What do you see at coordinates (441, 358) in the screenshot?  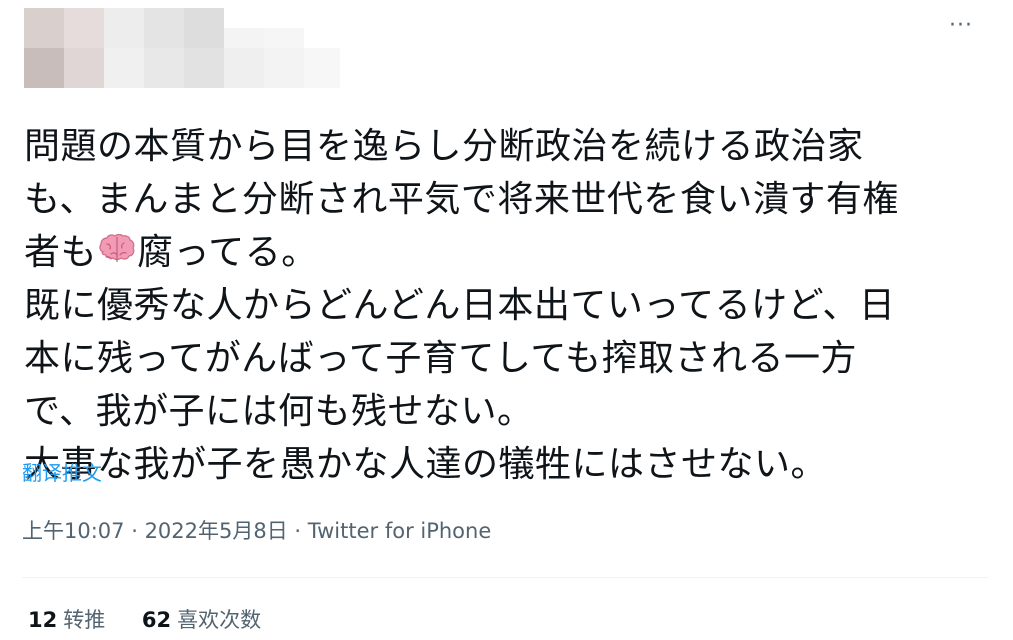 I see `tweet-line: 本に残ってがんばって子育てしても搾取される一方` at bounding box center [441, 358].